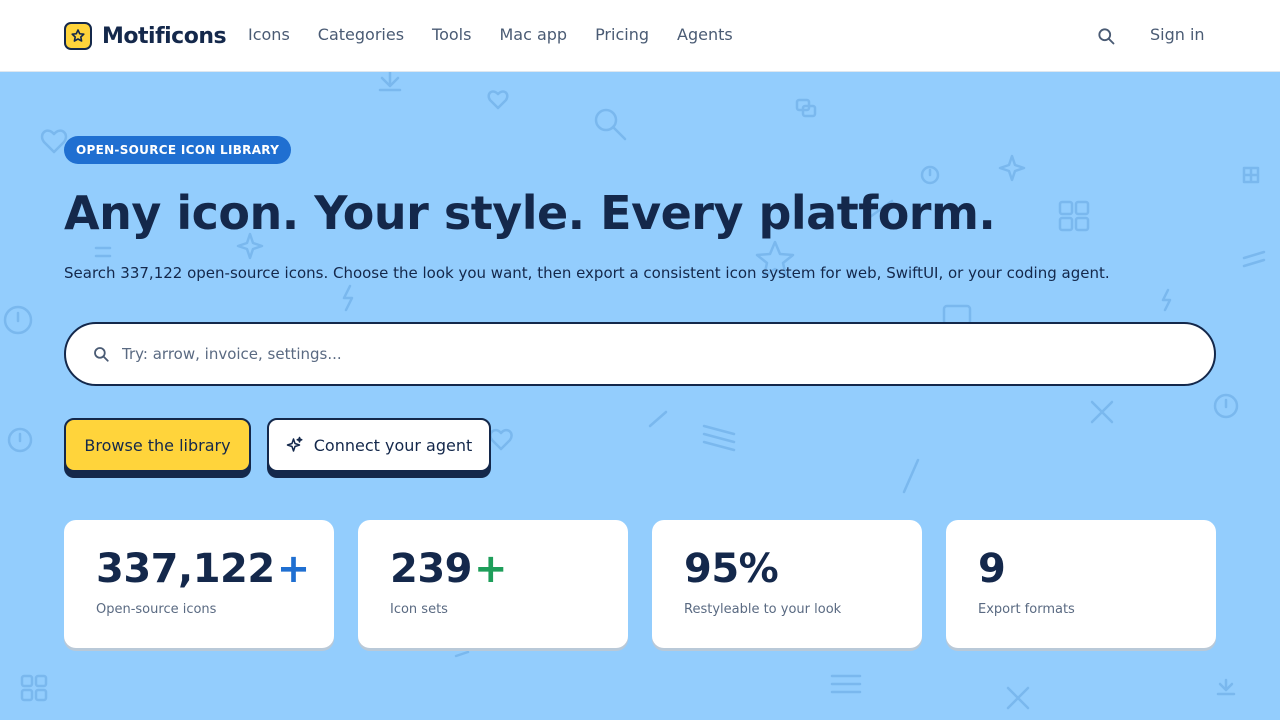 This screenshot has width=1280, height=720. I want to click on stat-label: Restyleable to your look, so click(763, 609).